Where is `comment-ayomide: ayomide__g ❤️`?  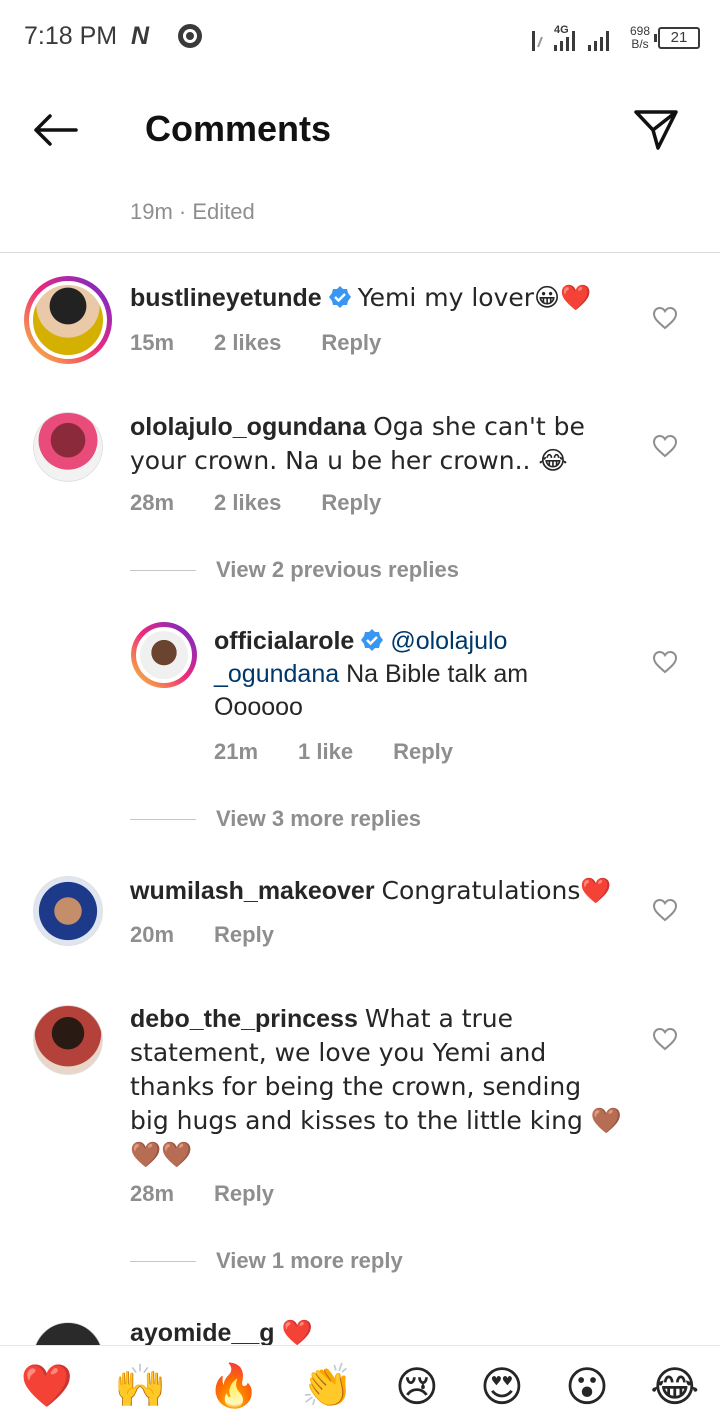 comment-ayomide: ayomide__g ❤️ is located at coordinates (360, 1331).